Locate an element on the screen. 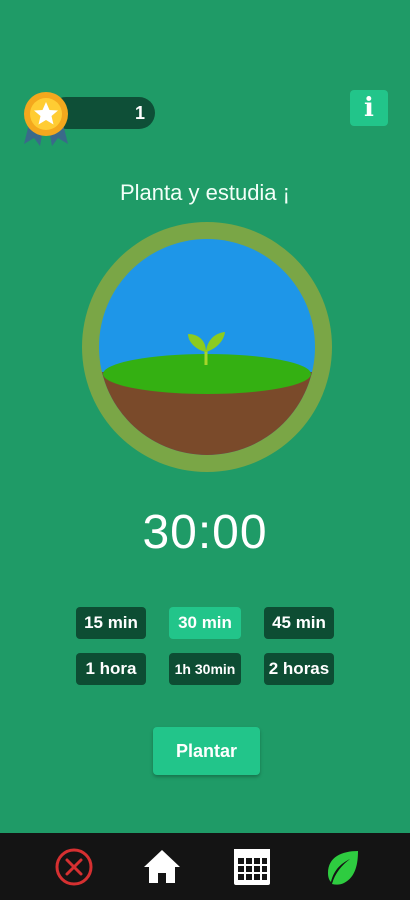  duration-15min-button: 15 min is located at coordinates (111, 623).